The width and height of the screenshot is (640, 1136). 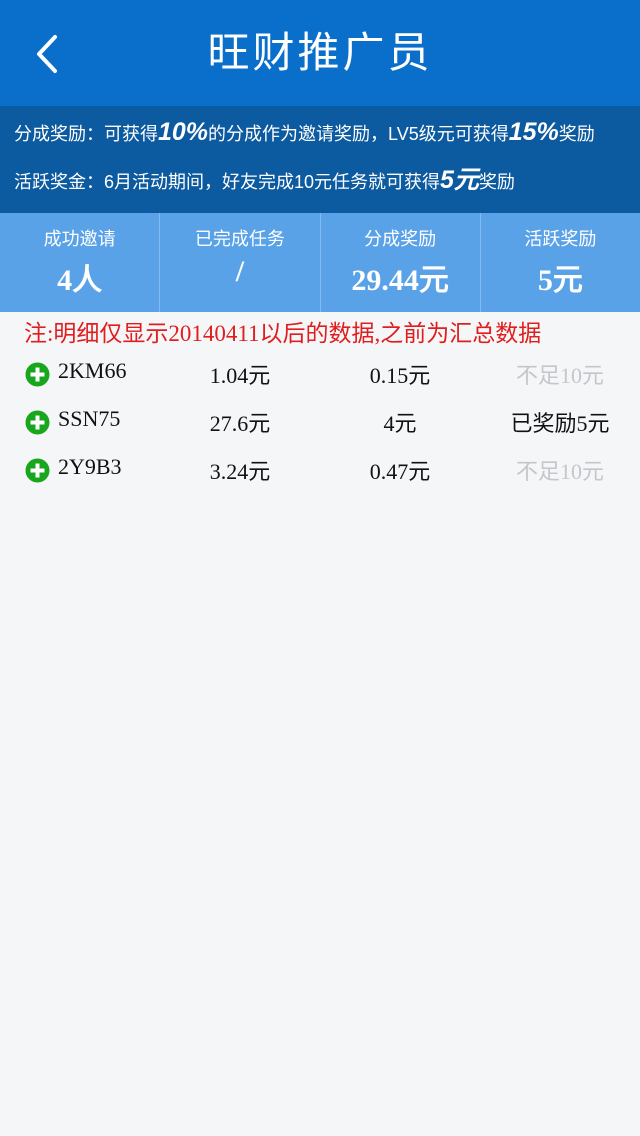 I want to click on task-amount: 1.04元, so click(x=240, y=375).